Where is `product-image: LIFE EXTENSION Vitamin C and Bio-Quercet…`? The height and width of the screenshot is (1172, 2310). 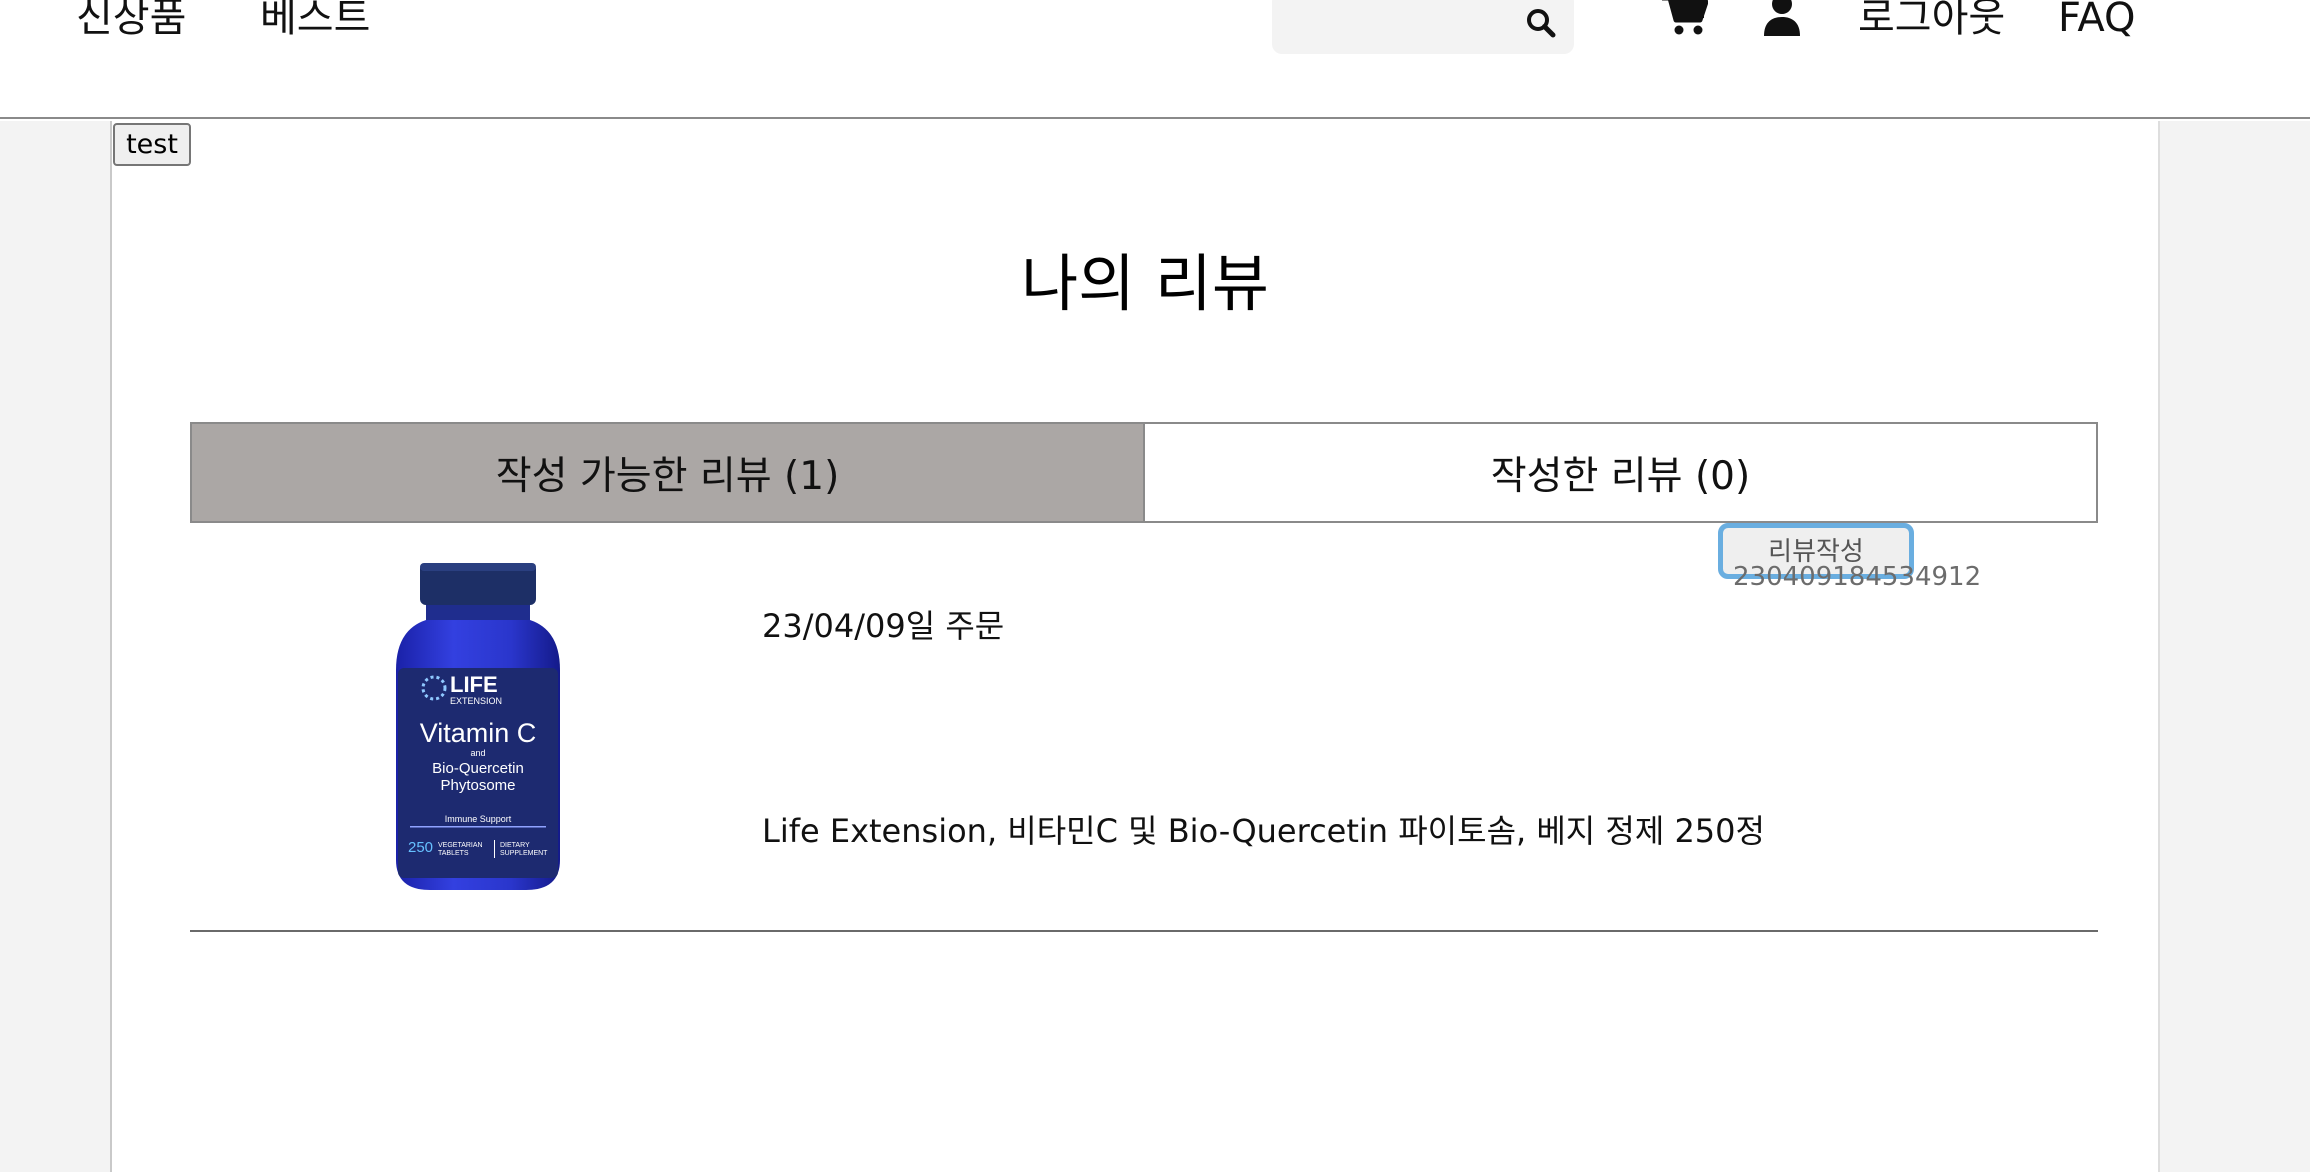 product-image: LIFE EXTENSION Vitamin C and Bio-Quercet… is located at coordinates (478, 726).